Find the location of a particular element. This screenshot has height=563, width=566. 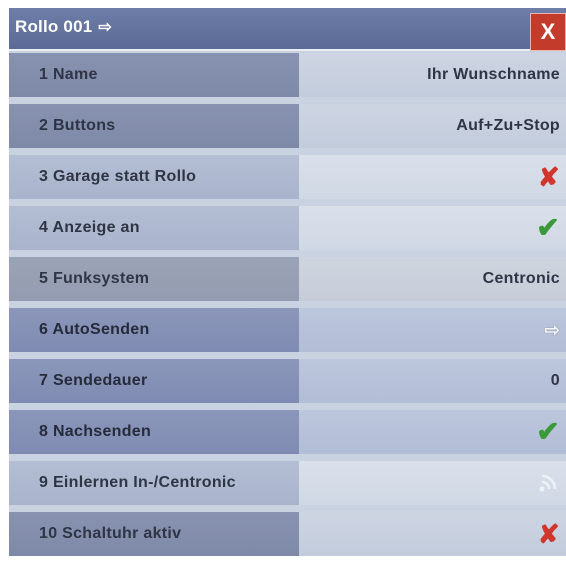

setting-row-name: 1 Name Ihr Wunschname is located at coordinates (287, 75).